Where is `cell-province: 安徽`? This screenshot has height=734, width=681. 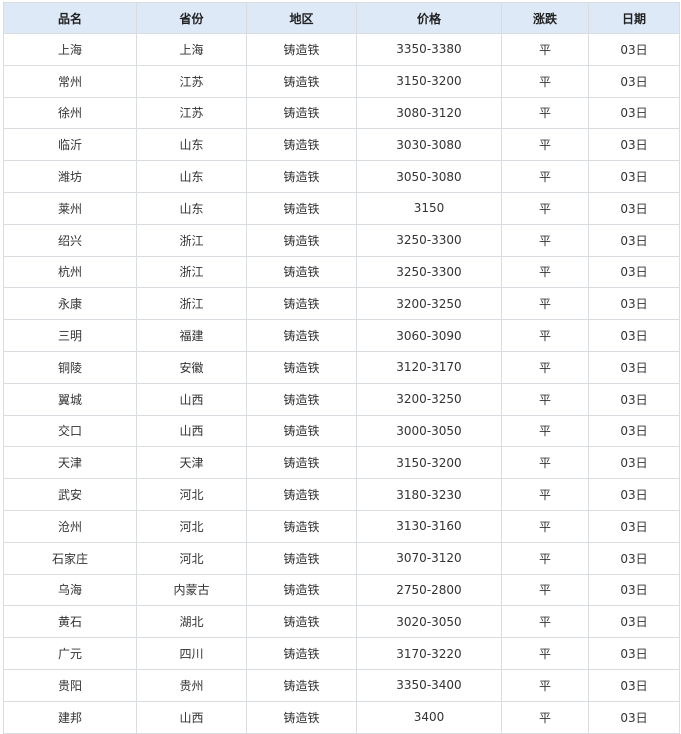
cell-province: 安徽 is located at coordinates (191, 367).